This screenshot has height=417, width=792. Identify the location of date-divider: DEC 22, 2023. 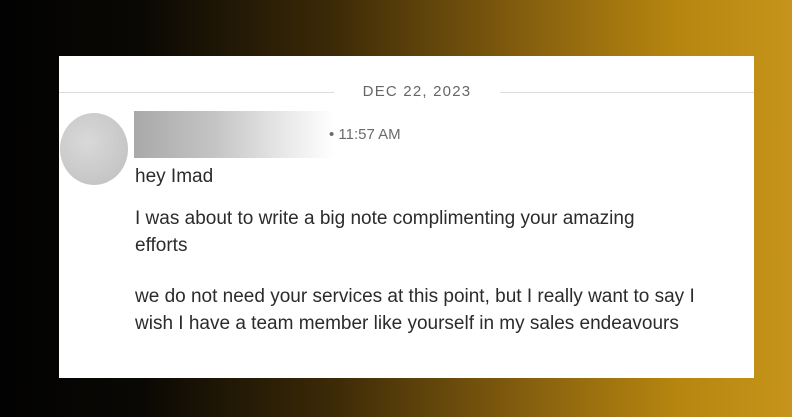
(406, 92).